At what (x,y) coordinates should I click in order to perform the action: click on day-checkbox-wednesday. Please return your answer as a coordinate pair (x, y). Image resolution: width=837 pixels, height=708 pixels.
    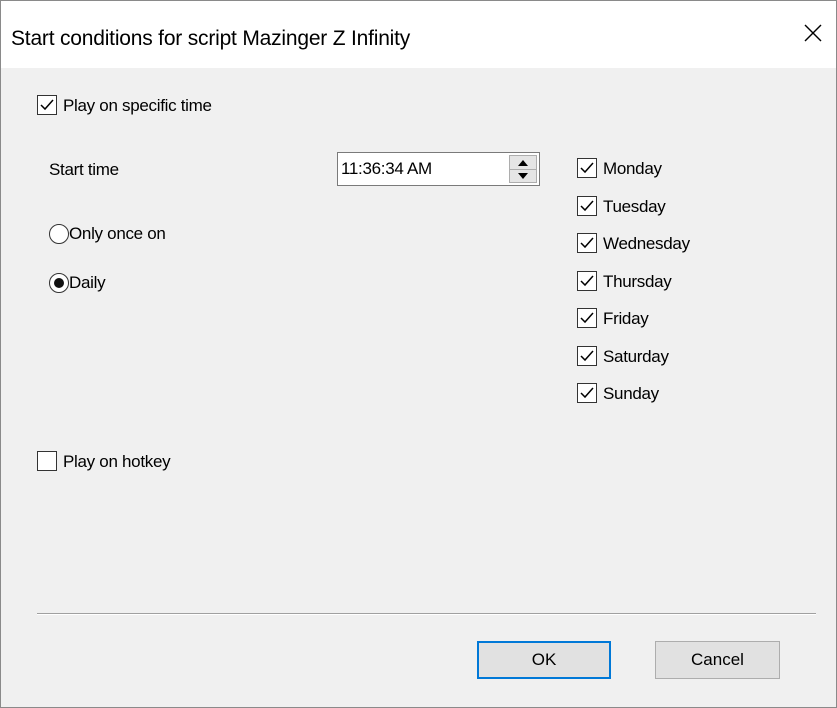
    Looking at the image, I should click on (587, 243).